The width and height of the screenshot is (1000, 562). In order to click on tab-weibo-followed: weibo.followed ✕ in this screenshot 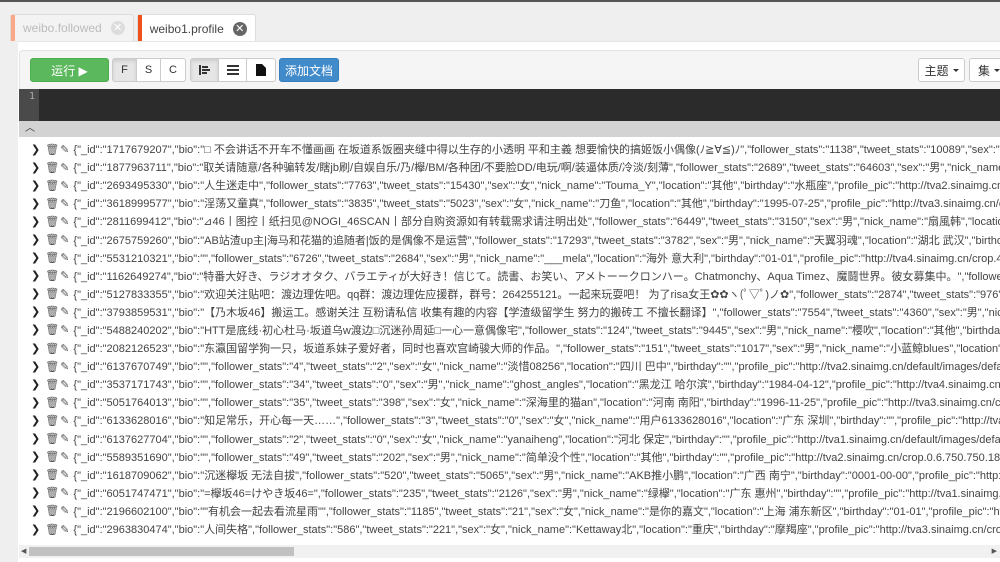, I will do `click(72, 27)`.